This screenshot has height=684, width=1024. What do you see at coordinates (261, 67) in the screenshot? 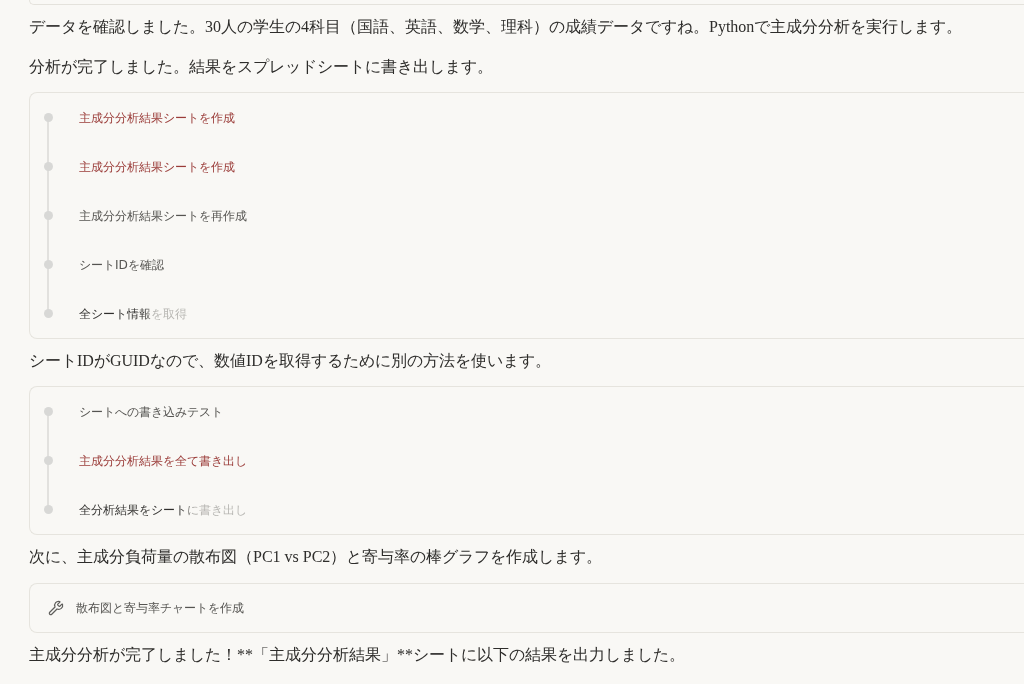
I see `message-text: 分析が完了しました。結果をスプレッドシートに書き出します。` at bounding box center [261, 67].